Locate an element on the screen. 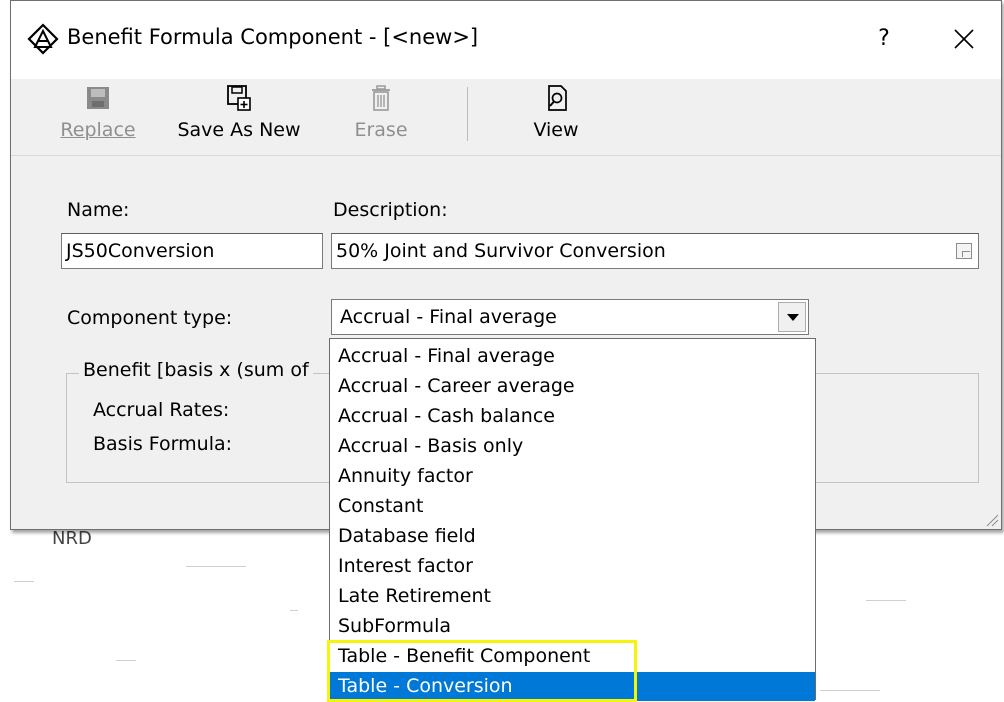 This screenshot has height=702, width=1004. toolbar: Replace Save As New Erase View is located at coordinates (506, 117).